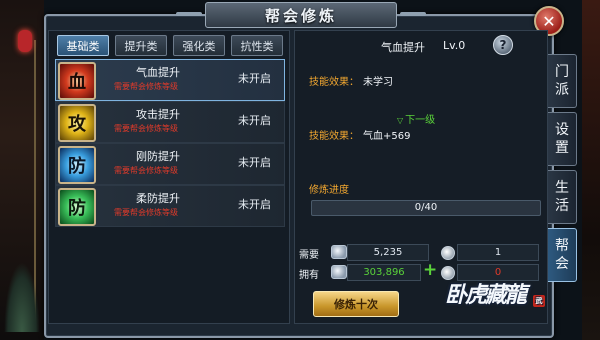  What do you see at coordinates (413, 14) in the screenshot?
I see `title-ornament-right` at bounding box center [413, 14].